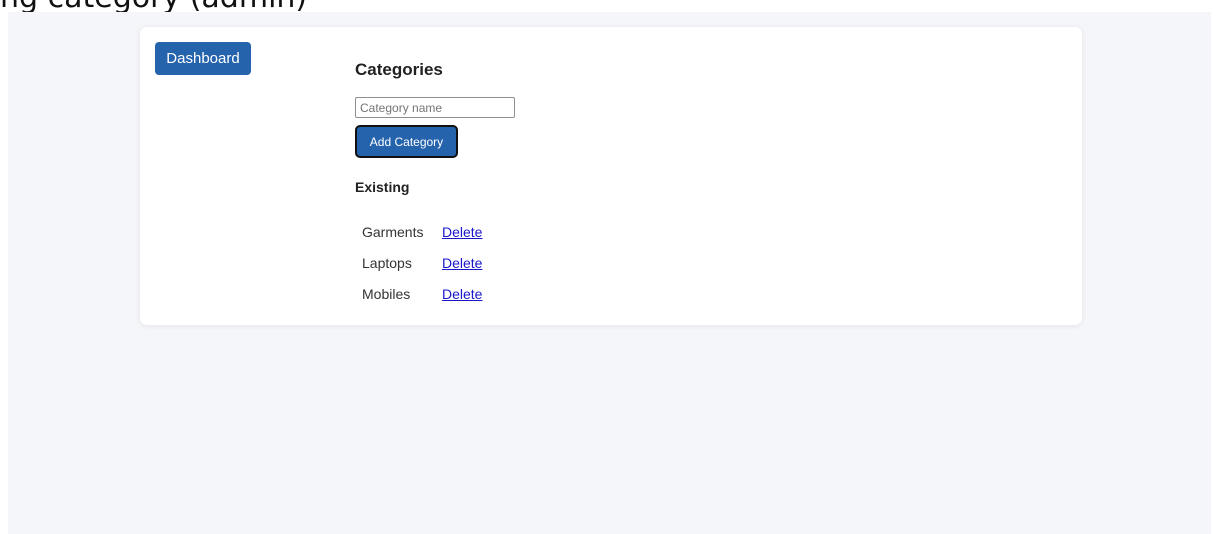 This screenshot has height=534, width=1219. I want to click on page-title: Categories, so click(399, 69).